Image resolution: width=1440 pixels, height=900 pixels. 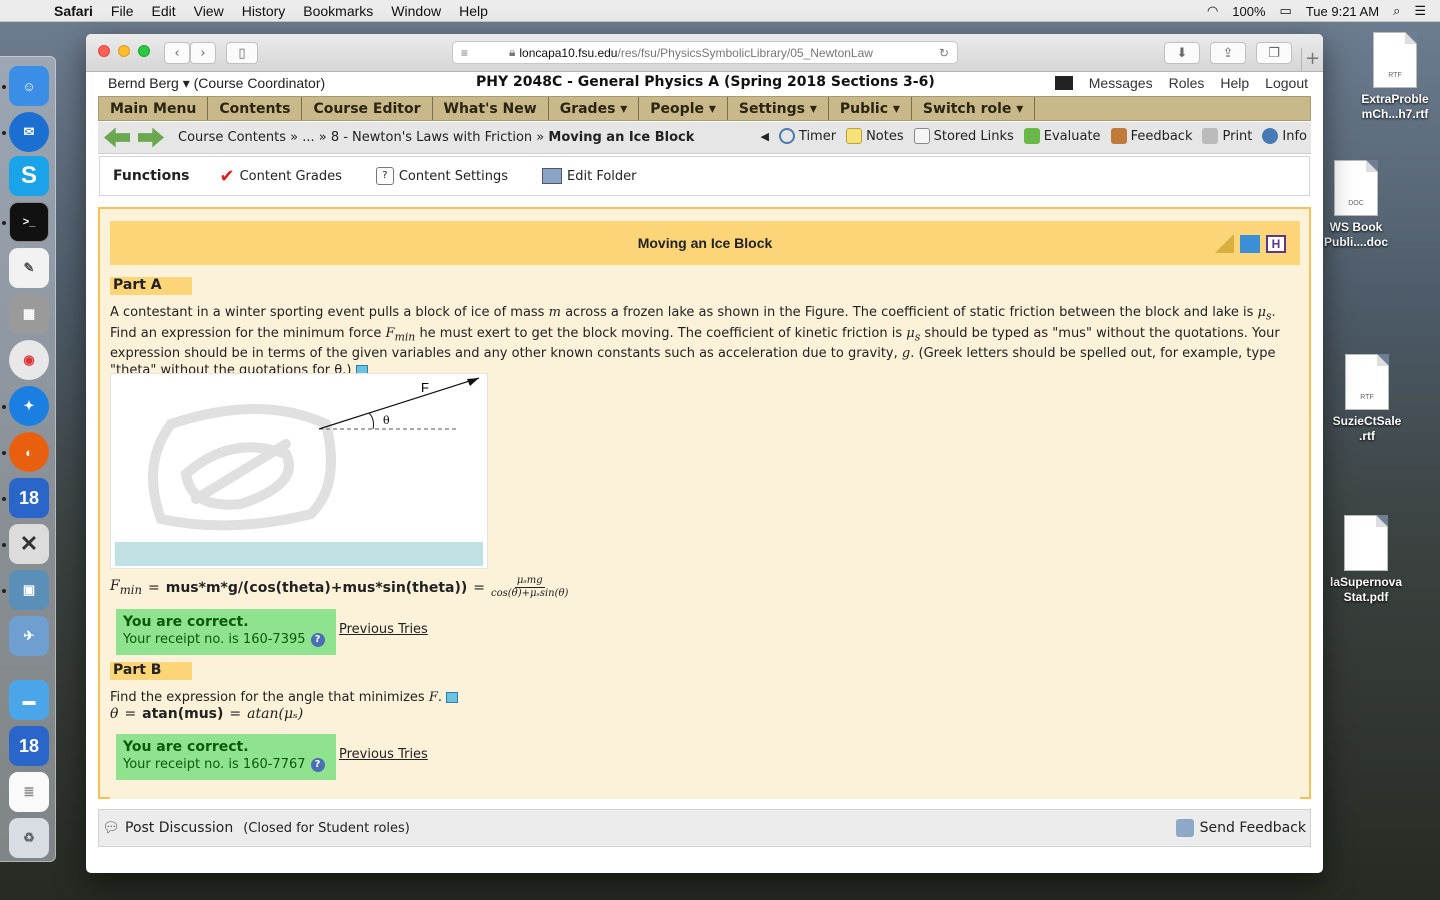 What do you see at coordinates (29, 590) in the screenshot?
I see `preview-icon: ▣` at bounding box center [29, 590].